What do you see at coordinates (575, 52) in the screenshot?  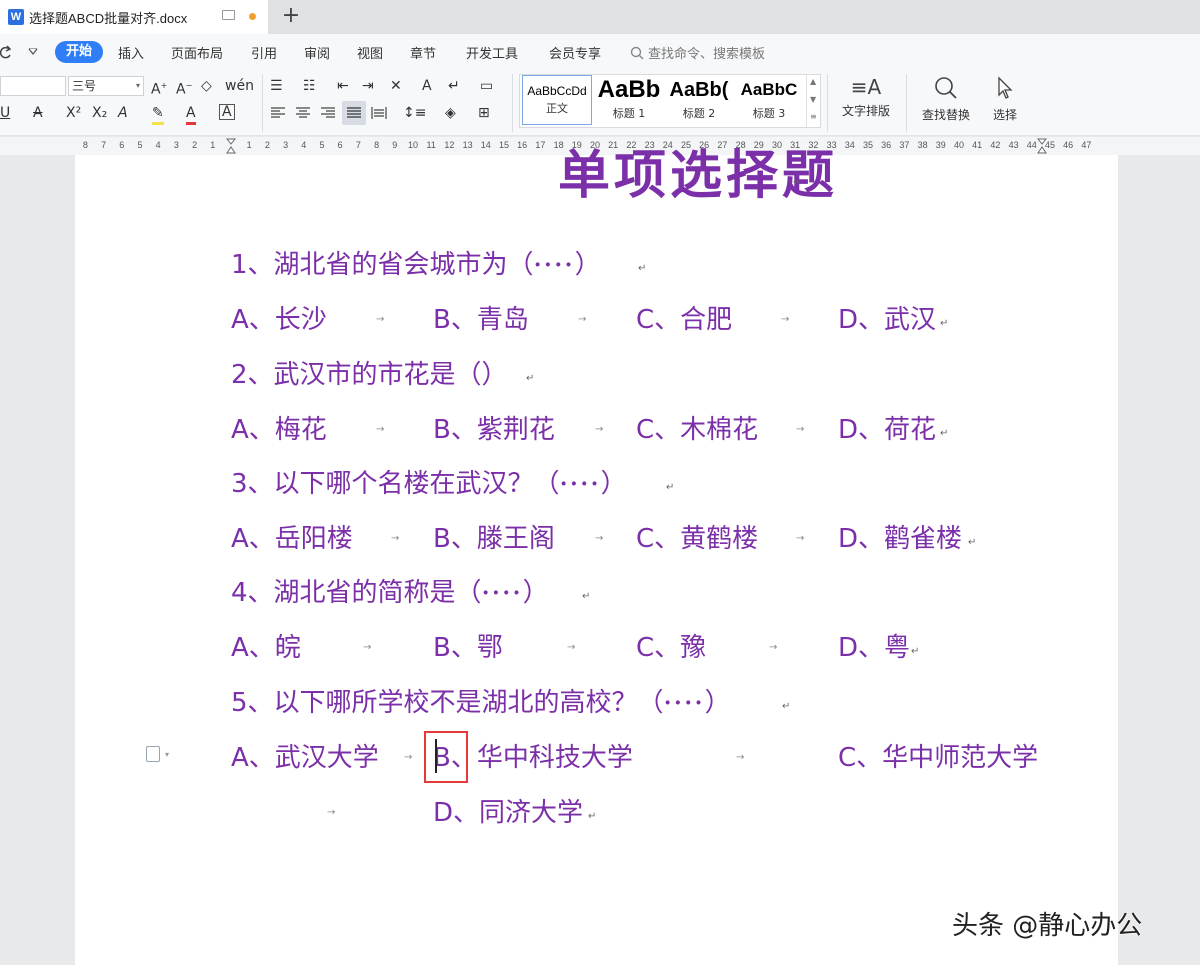 I see `menu-tab-membership: 会员专享` at bounding box center [575, 52].